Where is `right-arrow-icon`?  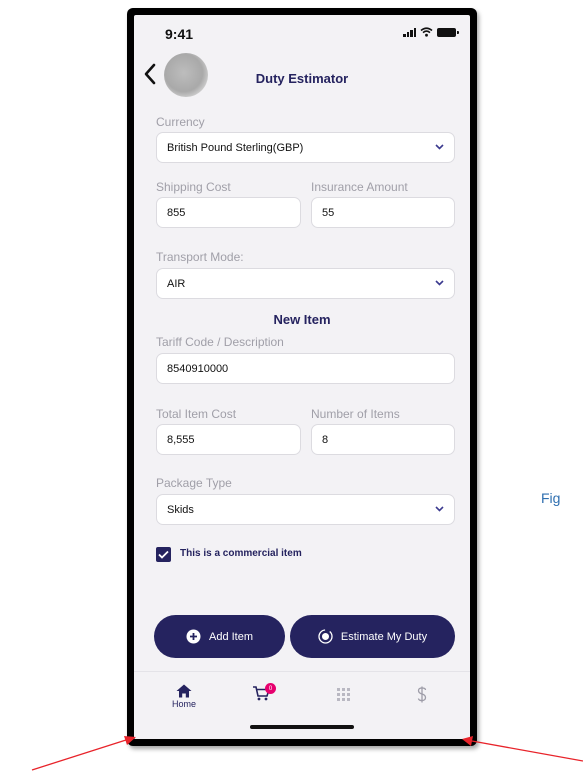
right-arrow-icon is located at coordinates (522, 749).